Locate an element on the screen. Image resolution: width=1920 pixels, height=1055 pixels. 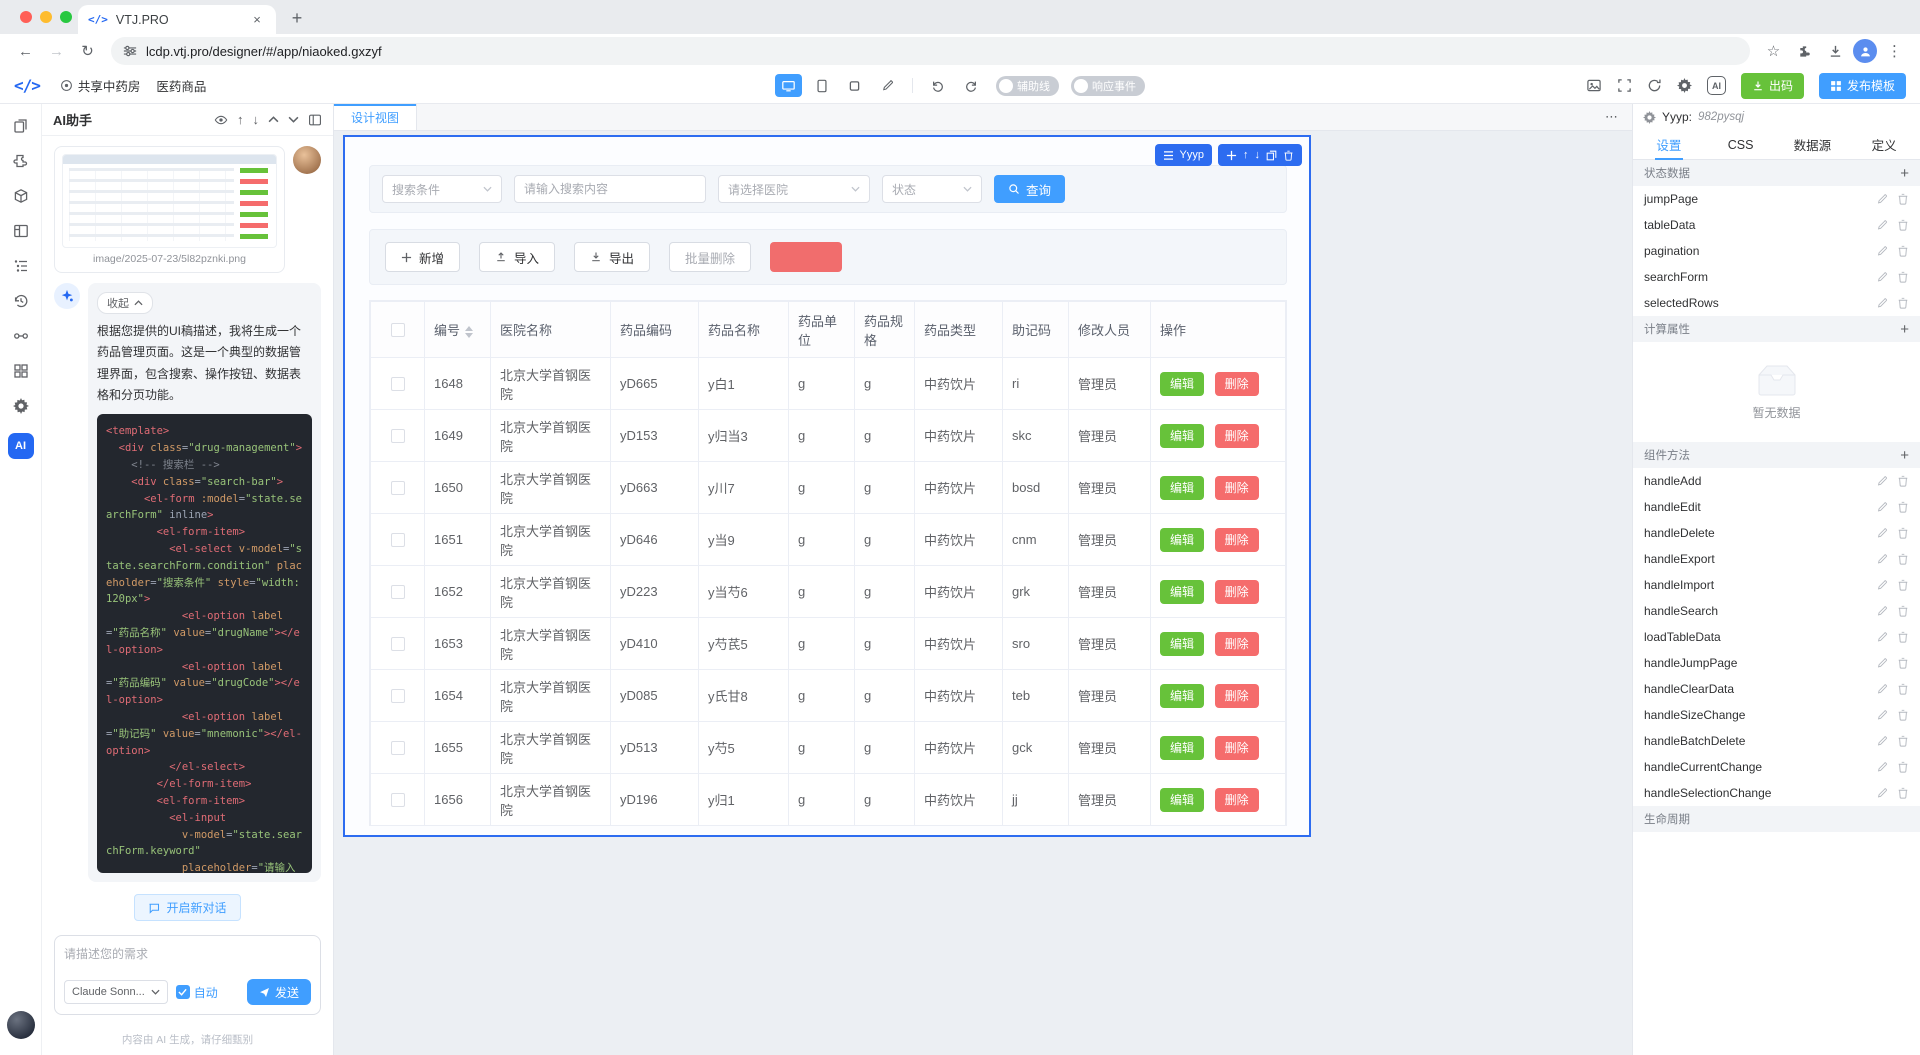
property-row: handleSizeChange is located at coordinates (1776, 715).